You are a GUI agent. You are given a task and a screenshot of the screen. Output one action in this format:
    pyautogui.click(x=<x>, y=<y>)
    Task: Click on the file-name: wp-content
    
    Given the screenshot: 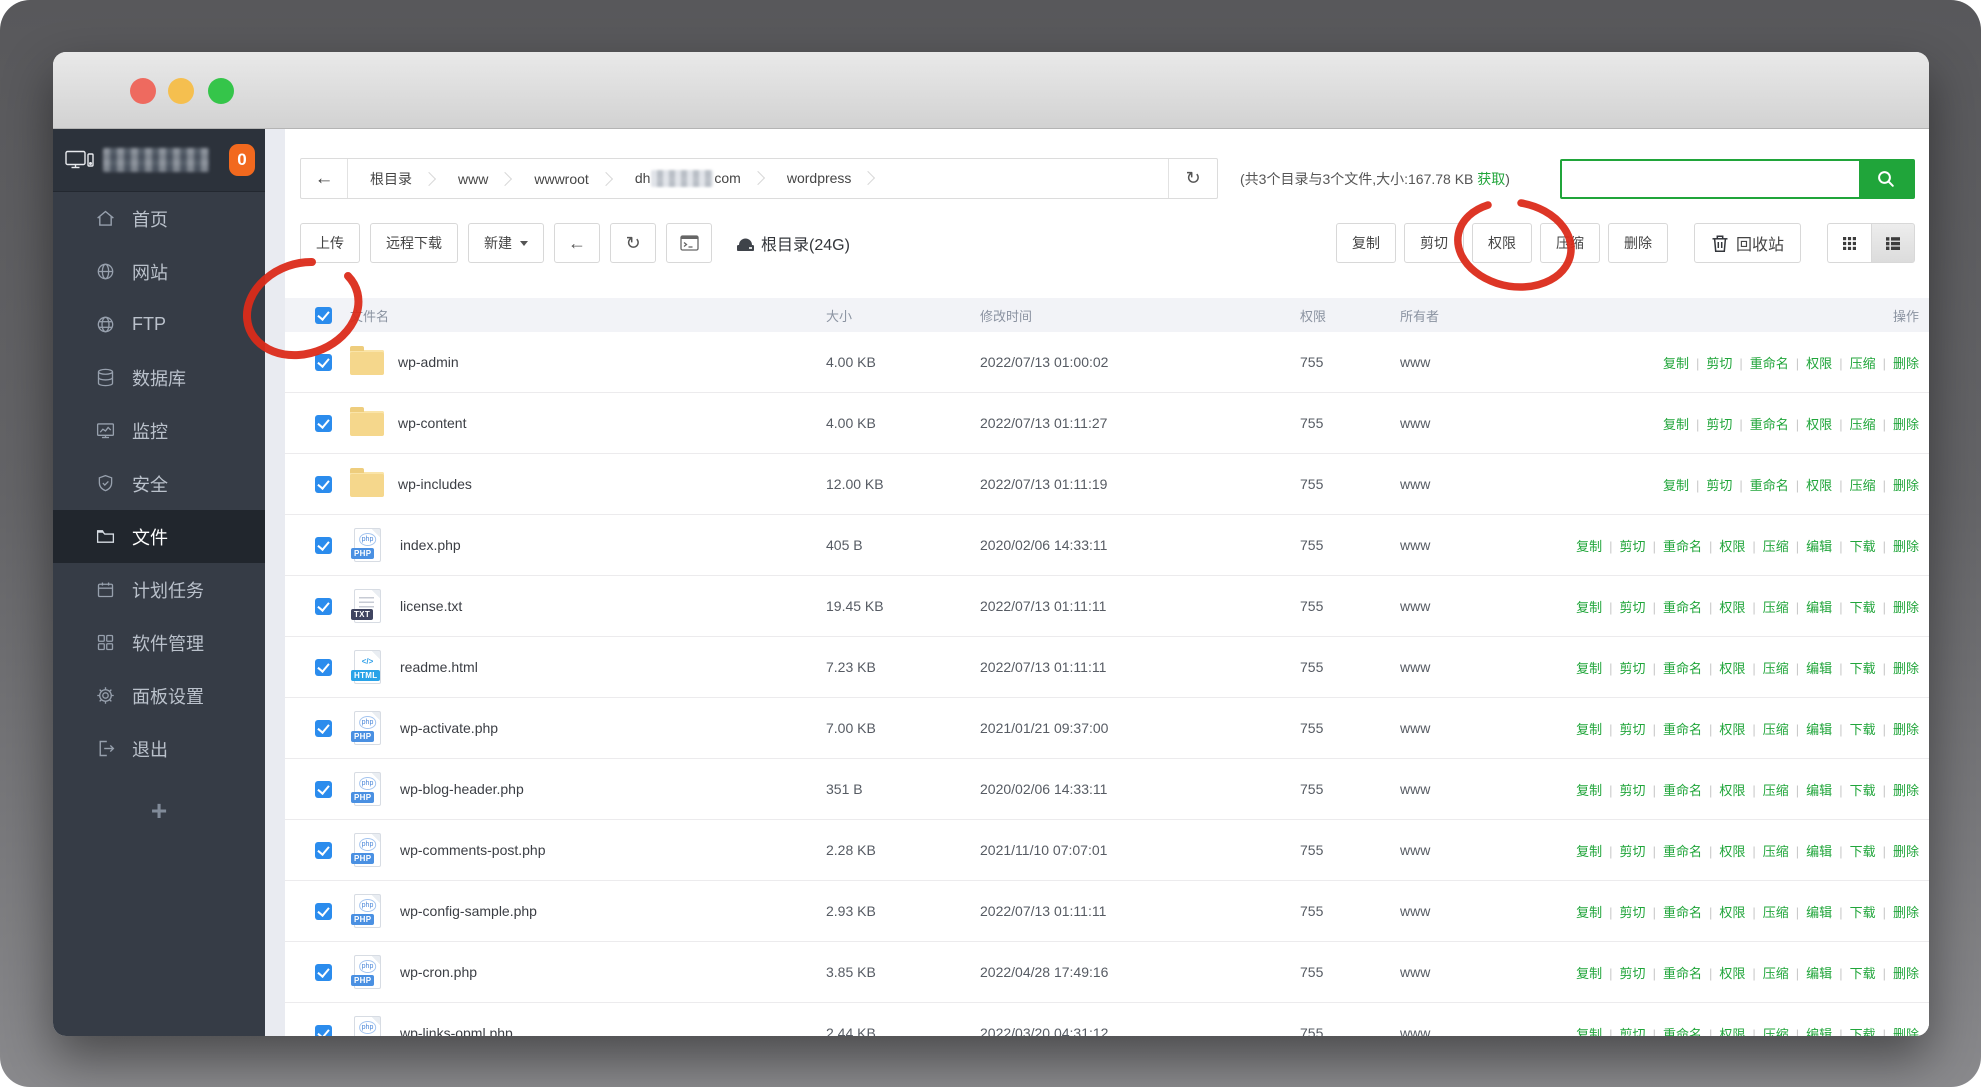 What is the action you would take?
    pyautogui.click(x=432, y=423)
    